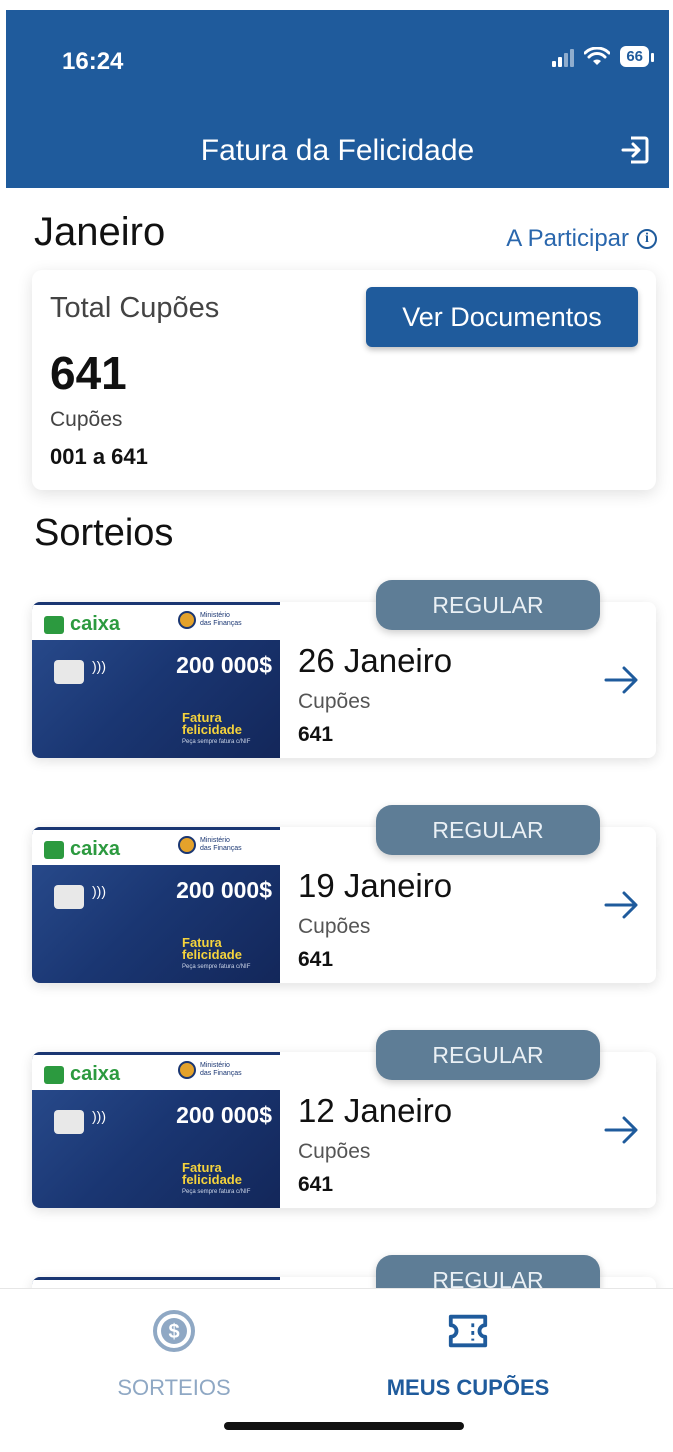 This screenshot has width=673, height=1452. What do you see at coordinates (563, 57) in the screenshot?
I see `signal-icon` at bounding box center [563, 57].